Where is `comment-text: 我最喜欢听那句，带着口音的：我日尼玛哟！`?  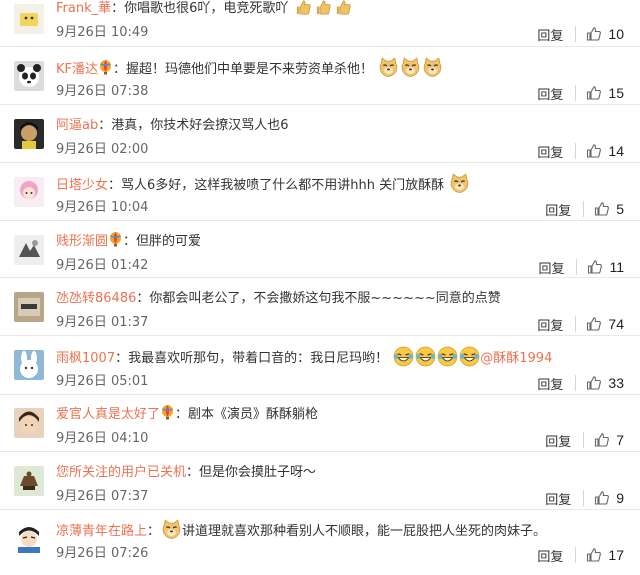 comment-text: 我最喜欢听那句，带着口音的：我日尼玛哟！ is located at coordinates (258, 358).